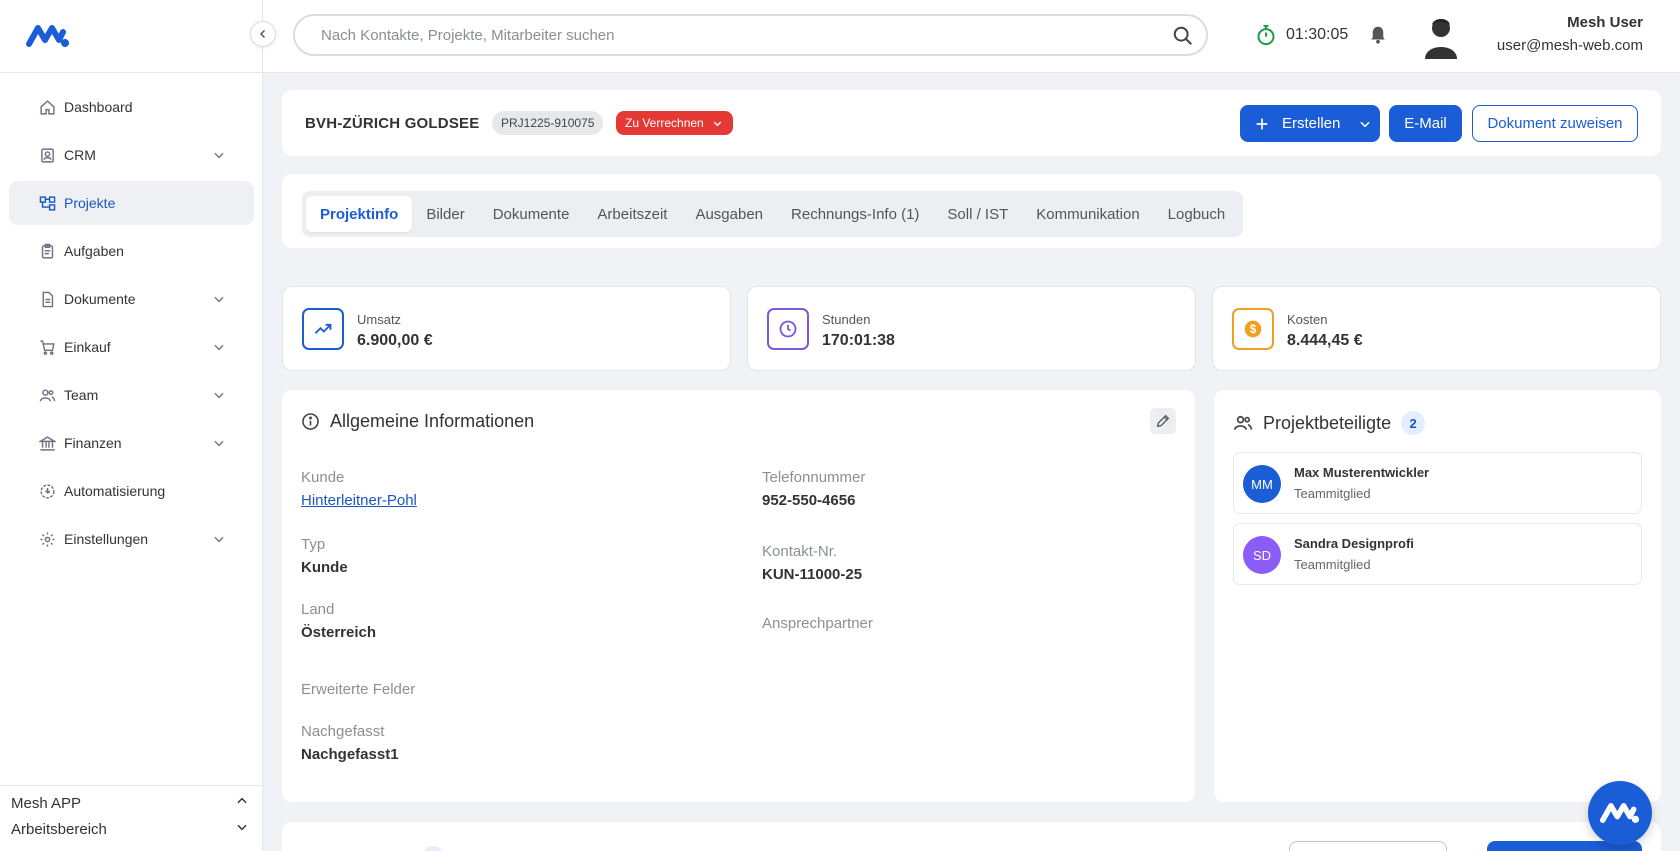 The height and width of the screenshot is (851, 1680). Describe the element at coordinates (1378, 37) in the screenshot. I see `bell-icon` at that location.